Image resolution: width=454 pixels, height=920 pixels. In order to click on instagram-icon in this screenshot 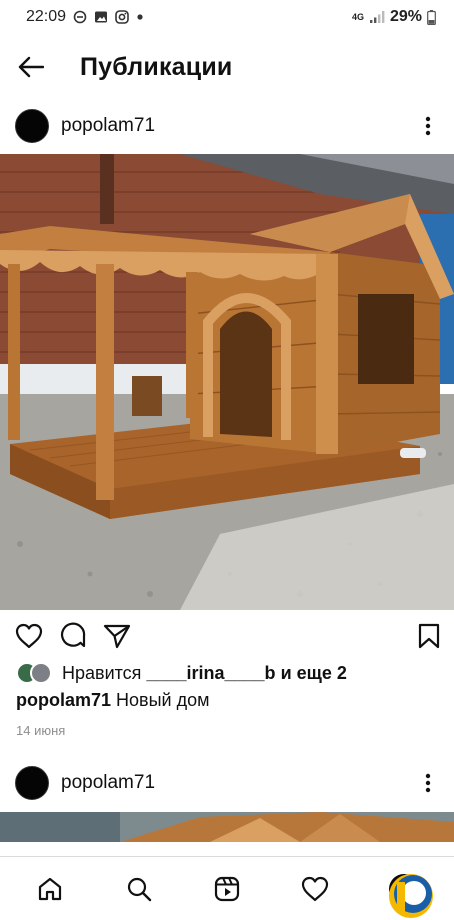, I will do `click(122, 17)`.